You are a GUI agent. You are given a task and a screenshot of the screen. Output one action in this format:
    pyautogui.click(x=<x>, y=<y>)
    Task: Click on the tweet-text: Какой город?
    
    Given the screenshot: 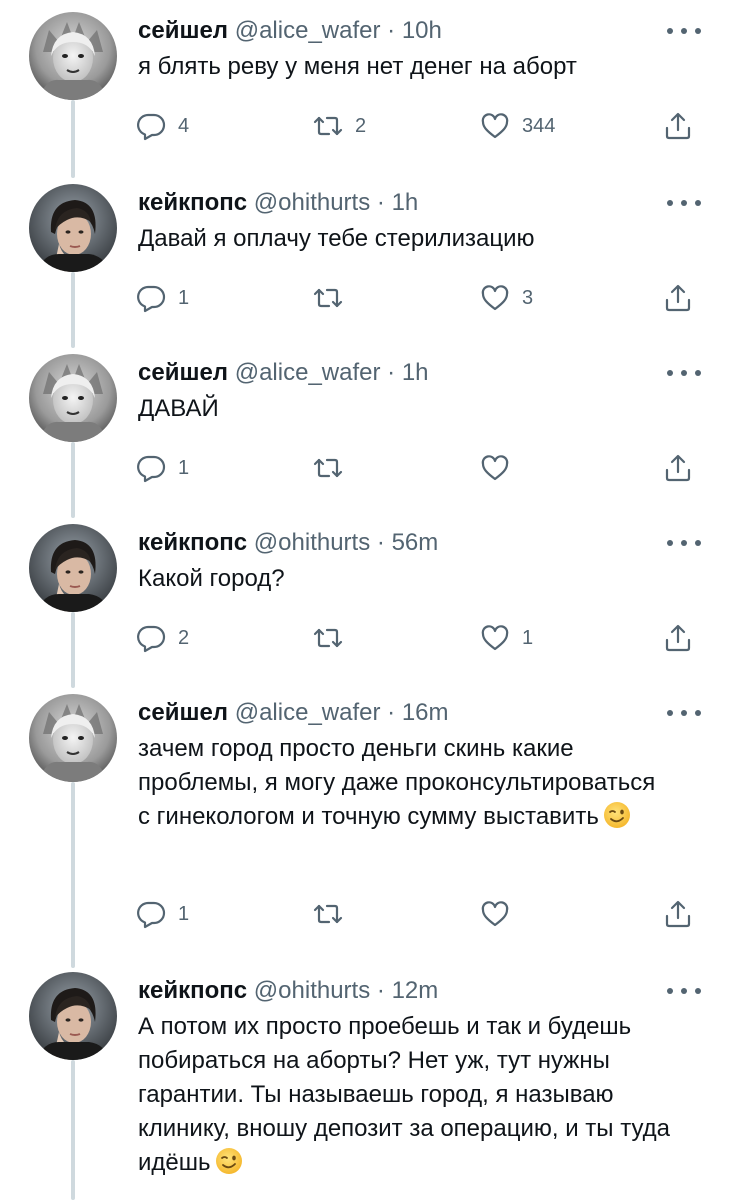 What is the action you would take?
    pyautogui.click(x=211, y=578)
    